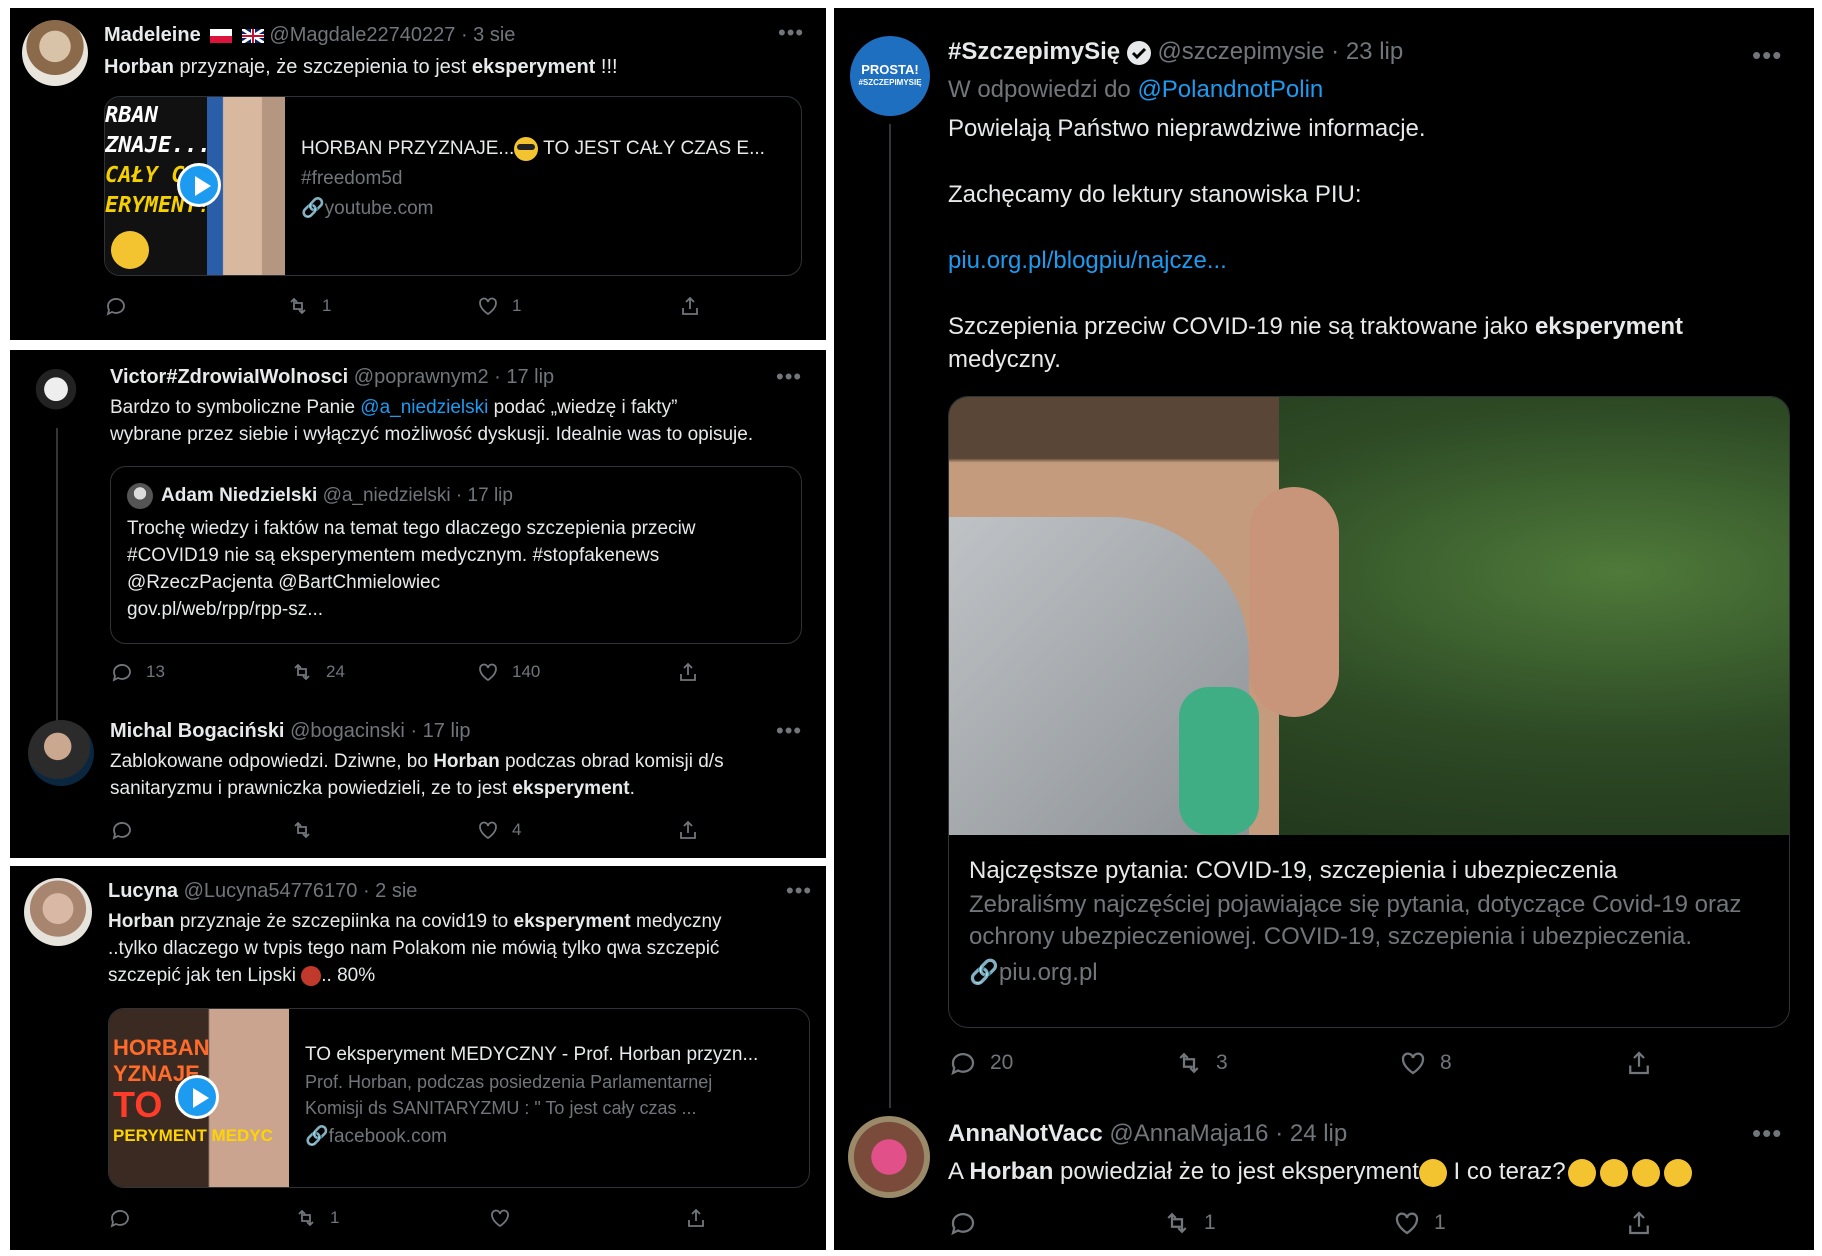 The width and height of the screenshot is (1822, 1256). What do you see at coordinates (583, 407) in the screenshot?
I see `tweet-text: podać „wiedzę i fakty”` at bounding box center [583, 407].